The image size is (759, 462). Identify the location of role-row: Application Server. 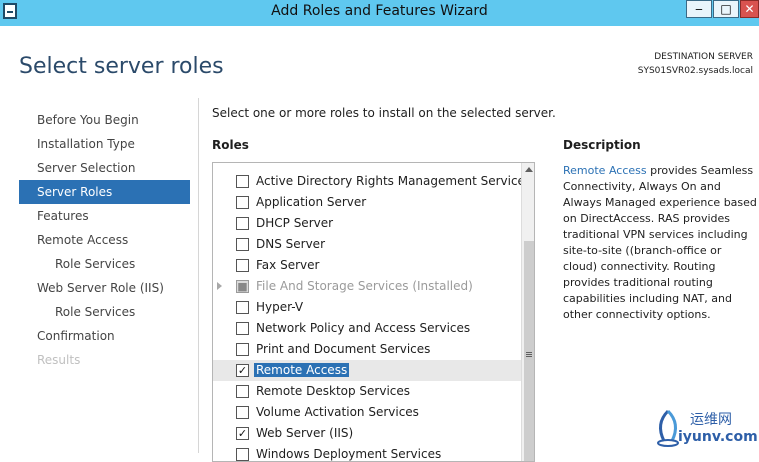
(367, 202).